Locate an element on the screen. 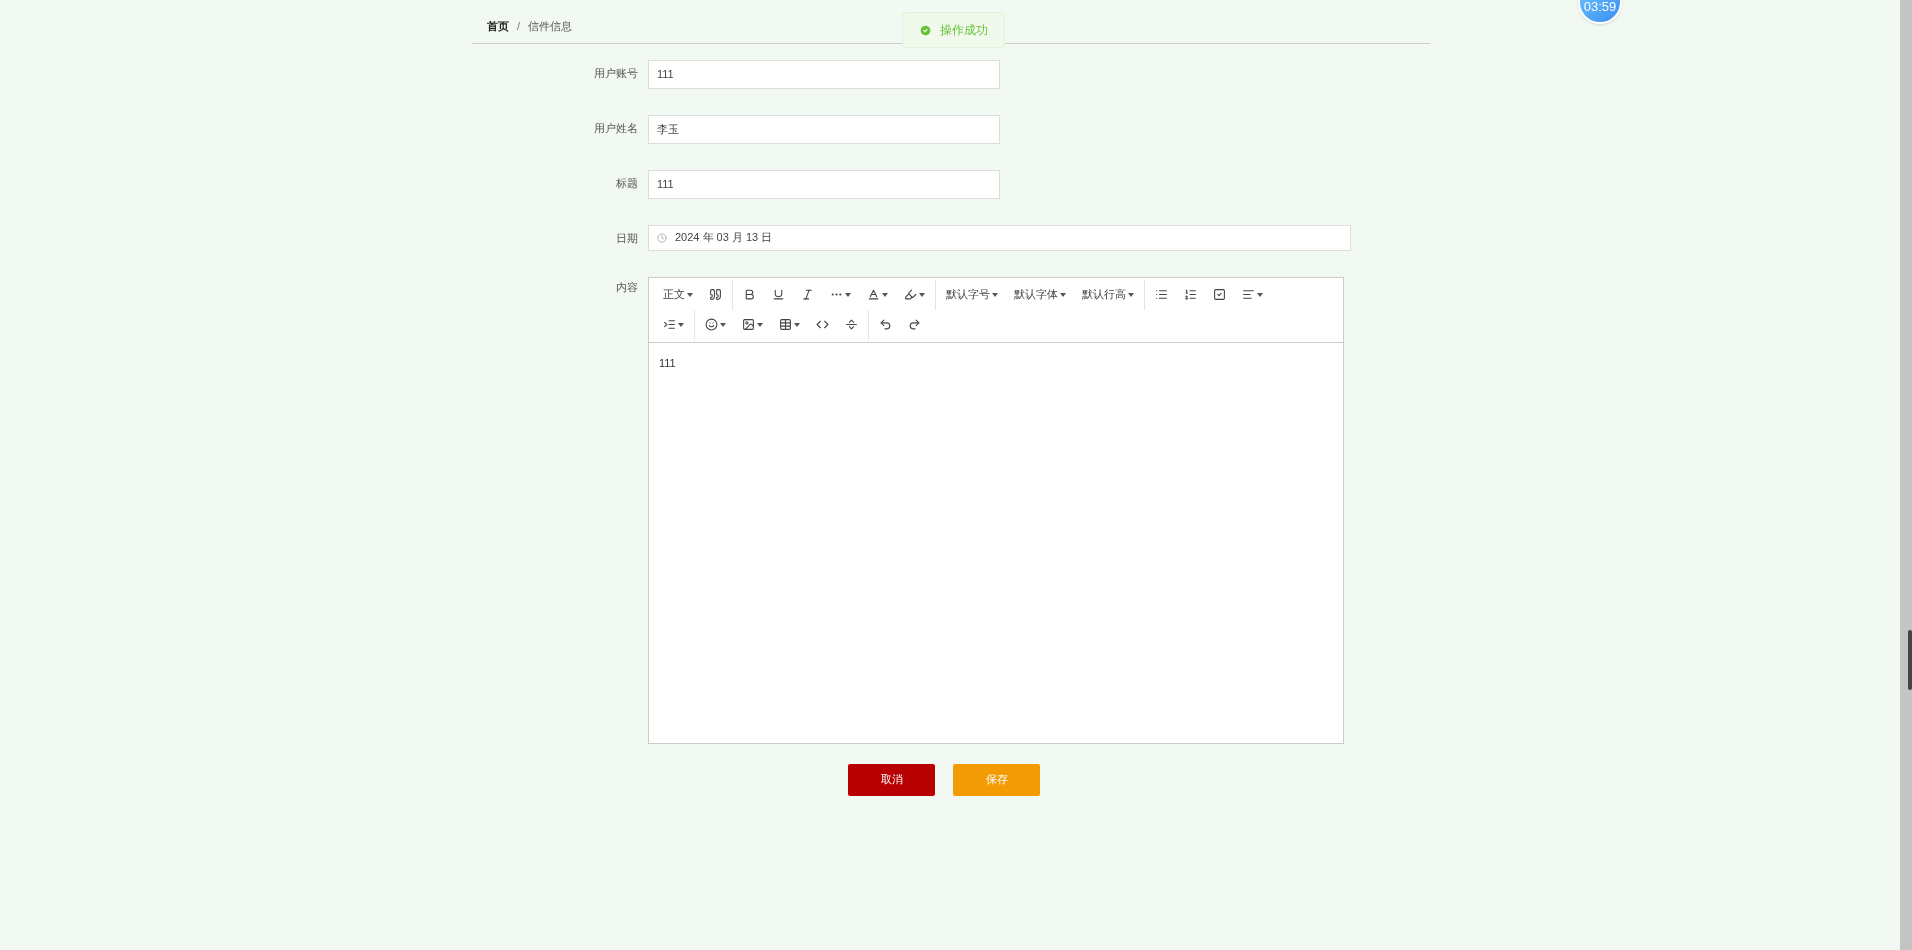  editor-text: 111 is located at coordinates (996, 362).